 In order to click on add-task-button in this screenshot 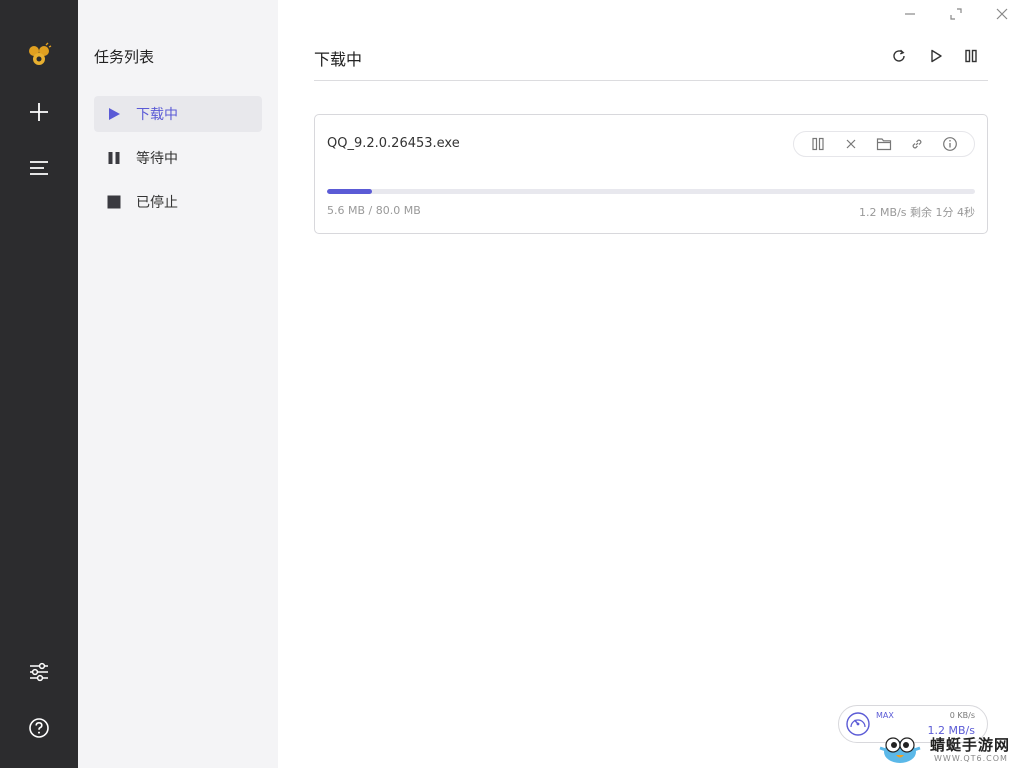, I will do `click(39, 112)`.